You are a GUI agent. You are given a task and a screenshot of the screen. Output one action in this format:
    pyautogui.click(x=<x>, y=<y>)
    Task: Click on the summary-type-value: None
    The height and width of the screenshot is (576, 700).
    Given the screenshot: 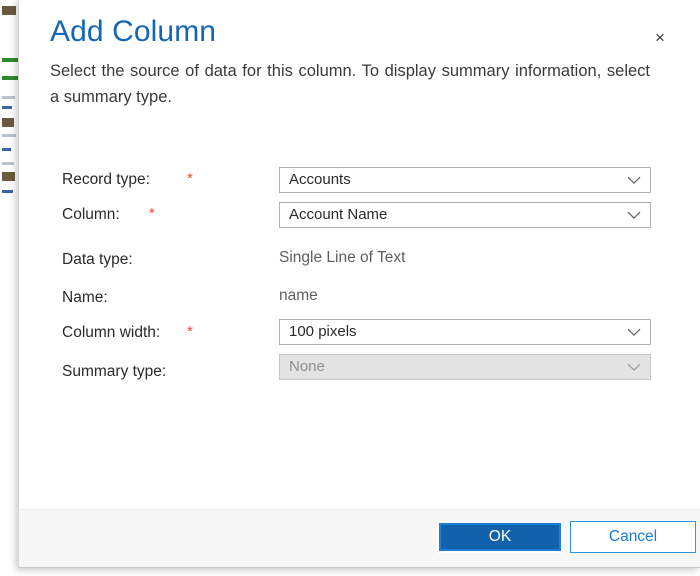 What is the action you would take?
    pyautogui.click(x=307, y=366)
    